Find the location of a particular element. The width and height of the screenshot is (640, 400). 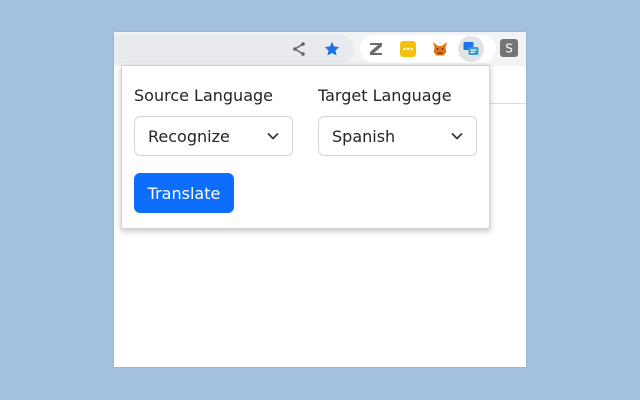

page-divider is located at coordinates (508, 103).